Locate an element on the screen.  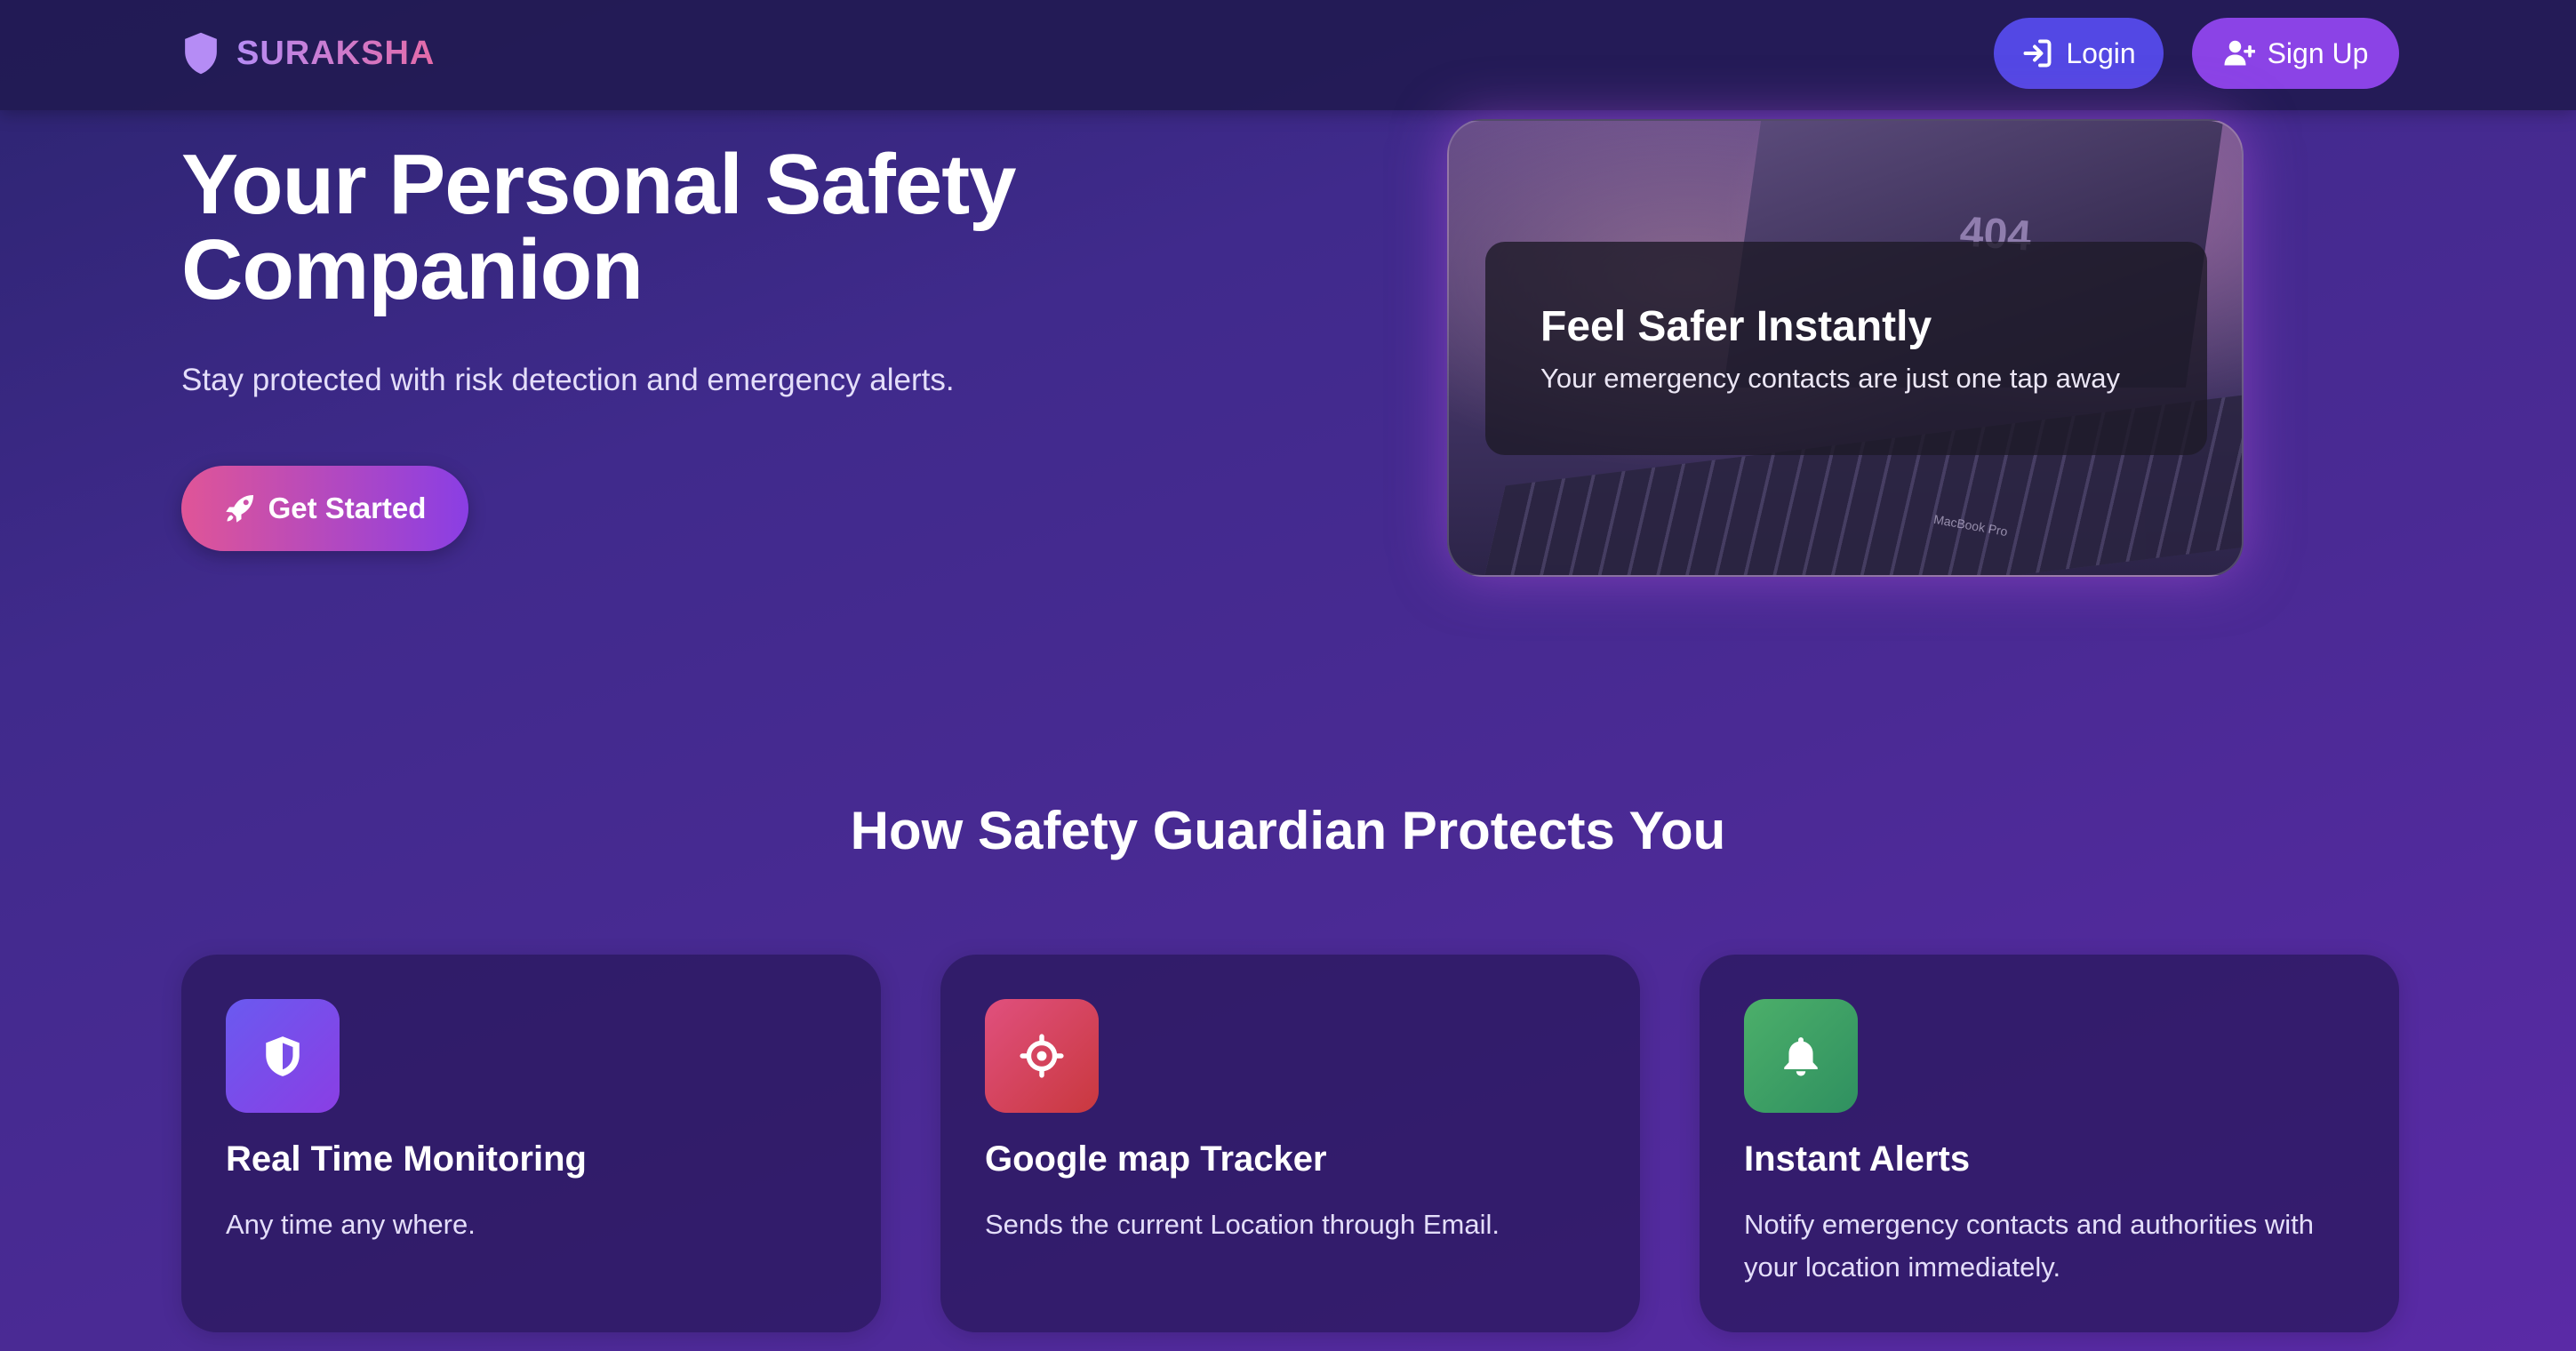
crosshair-icon is located at coordinates (1042, 1056).